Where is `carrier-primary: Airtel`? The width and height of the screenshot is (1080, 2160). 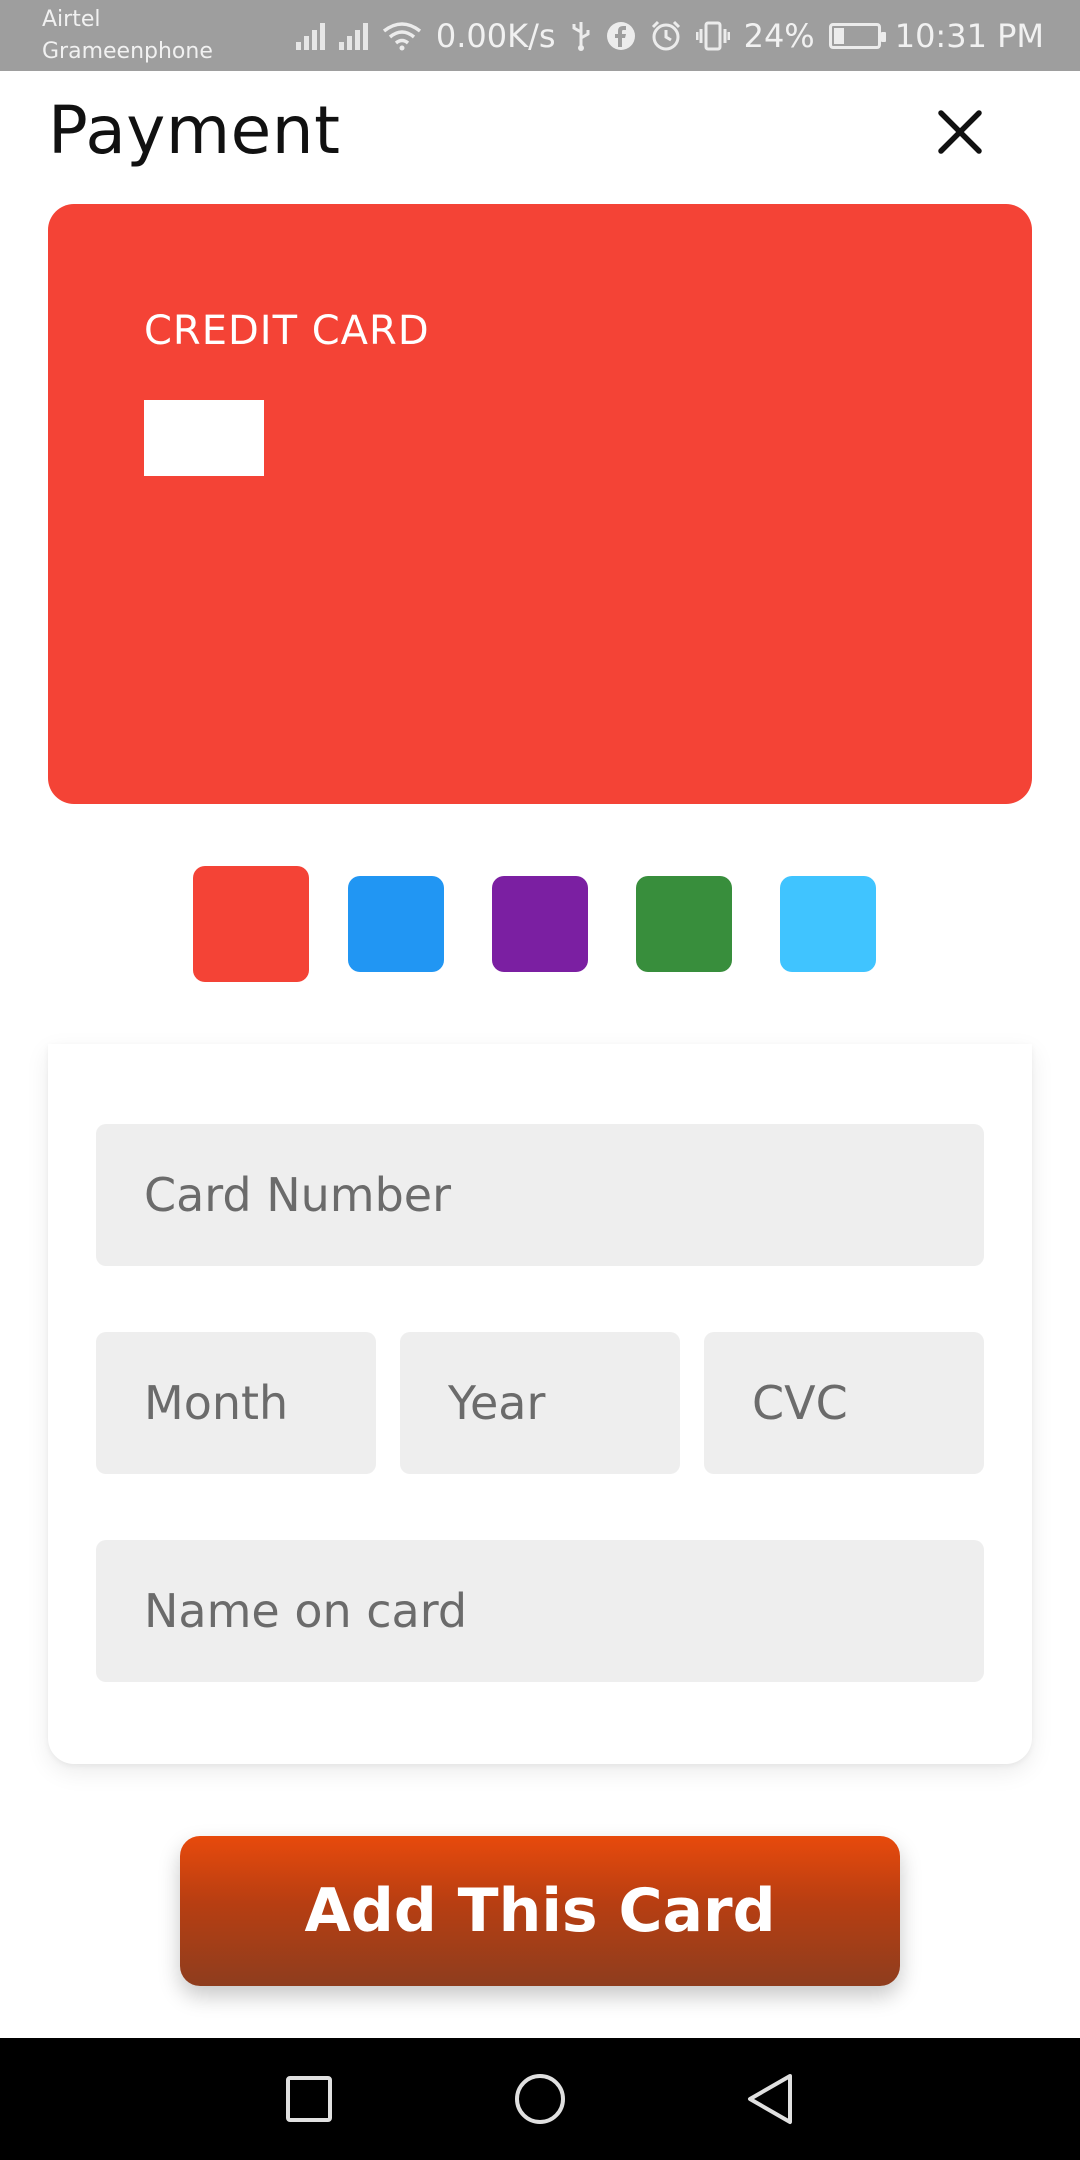 carrier-primary: Airtel is located at coordinates (71, 19).